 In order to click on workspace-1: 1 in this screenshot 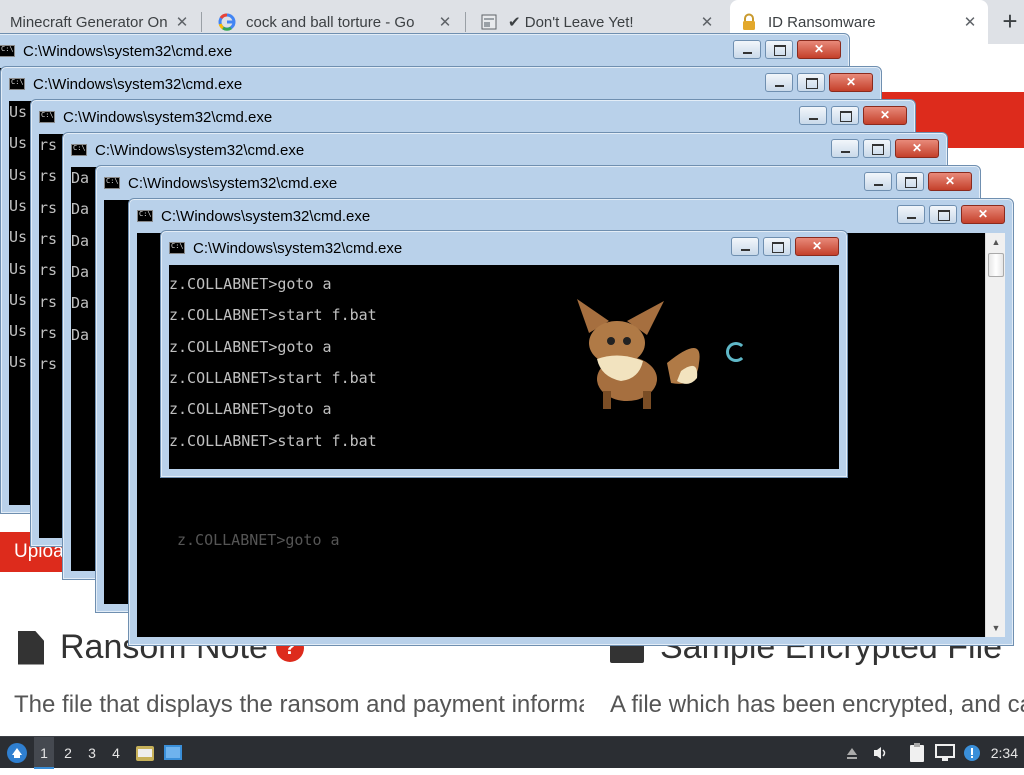, I will do `click(44, 753)`.